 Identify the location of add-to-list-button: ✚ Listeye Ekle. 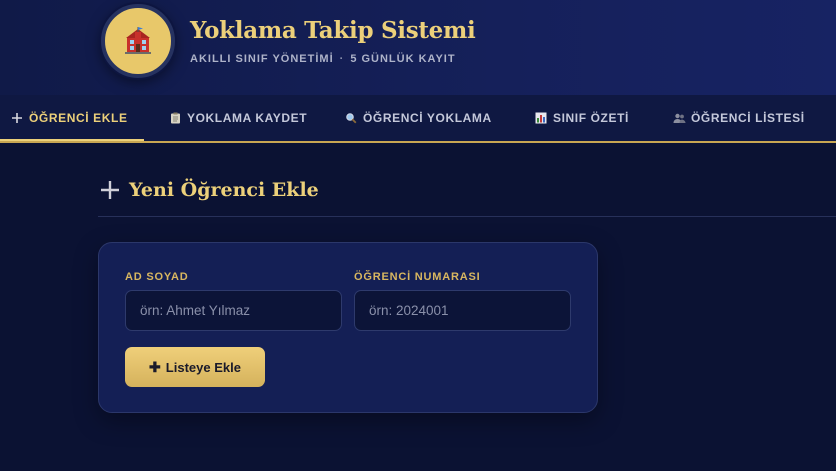
(195, 367).